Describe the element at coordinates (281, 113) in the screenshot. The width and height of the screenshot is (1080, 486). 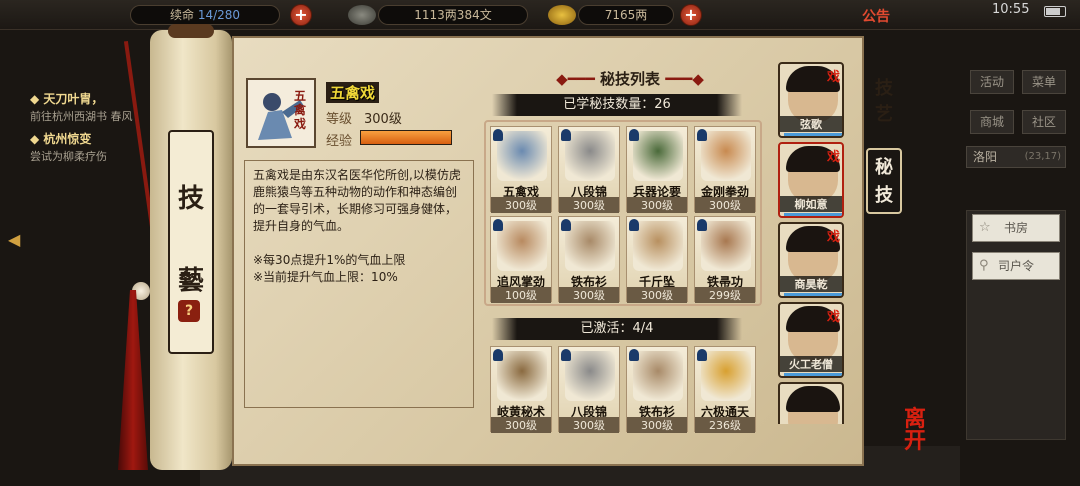
I see `skill-art-icon: 五 禽 戏` at that location.